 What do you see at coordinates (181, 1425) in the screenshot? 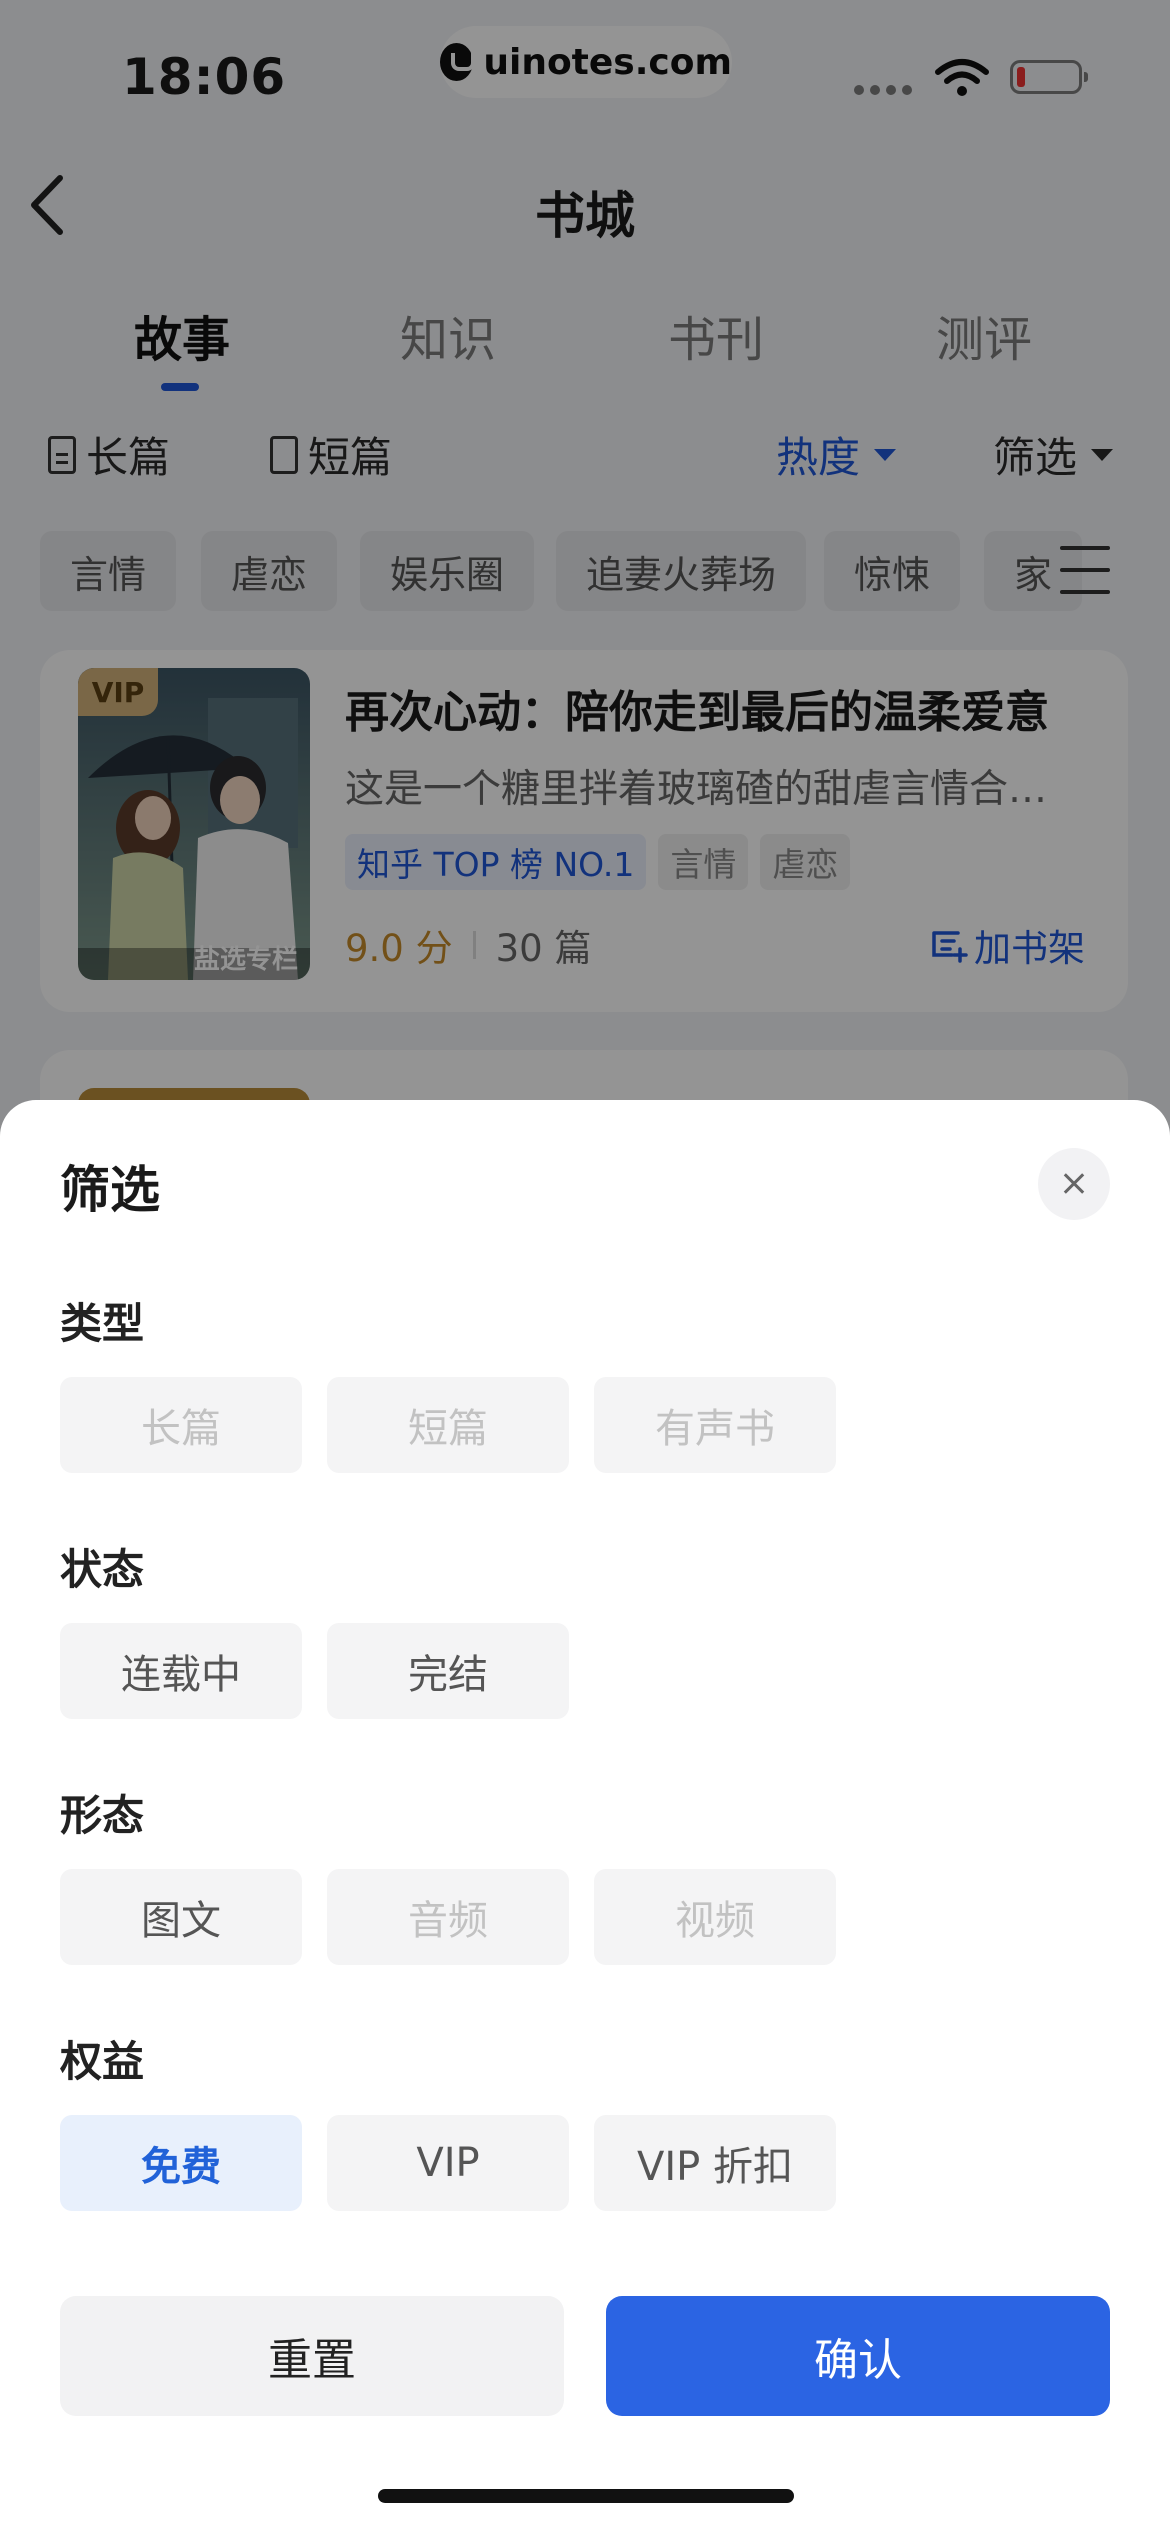
I see `option-long: 长篇` at bounding box center [181, 1425].